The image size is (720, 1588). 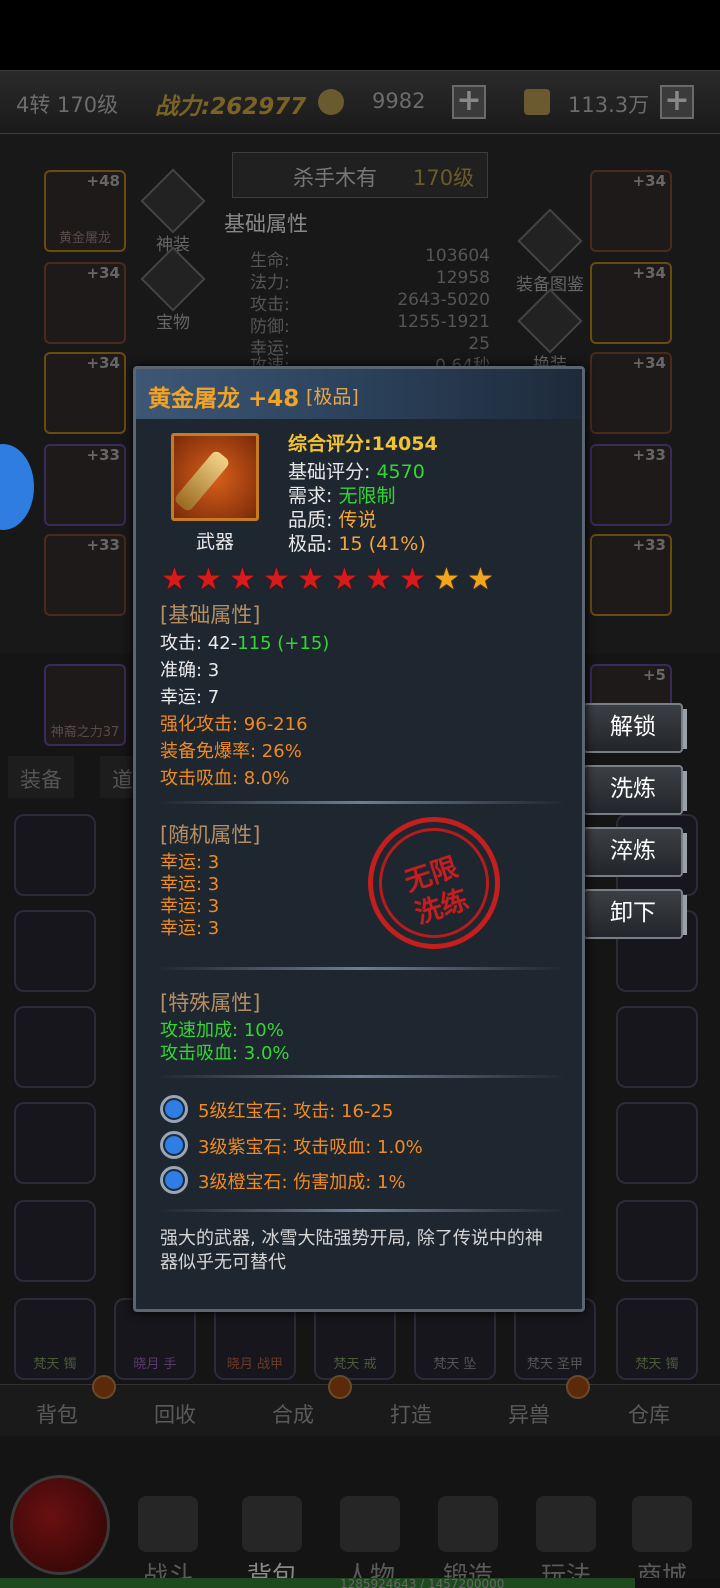 I want to click on random-attr-line: 幸运: 3, so click(x=190, y=928).